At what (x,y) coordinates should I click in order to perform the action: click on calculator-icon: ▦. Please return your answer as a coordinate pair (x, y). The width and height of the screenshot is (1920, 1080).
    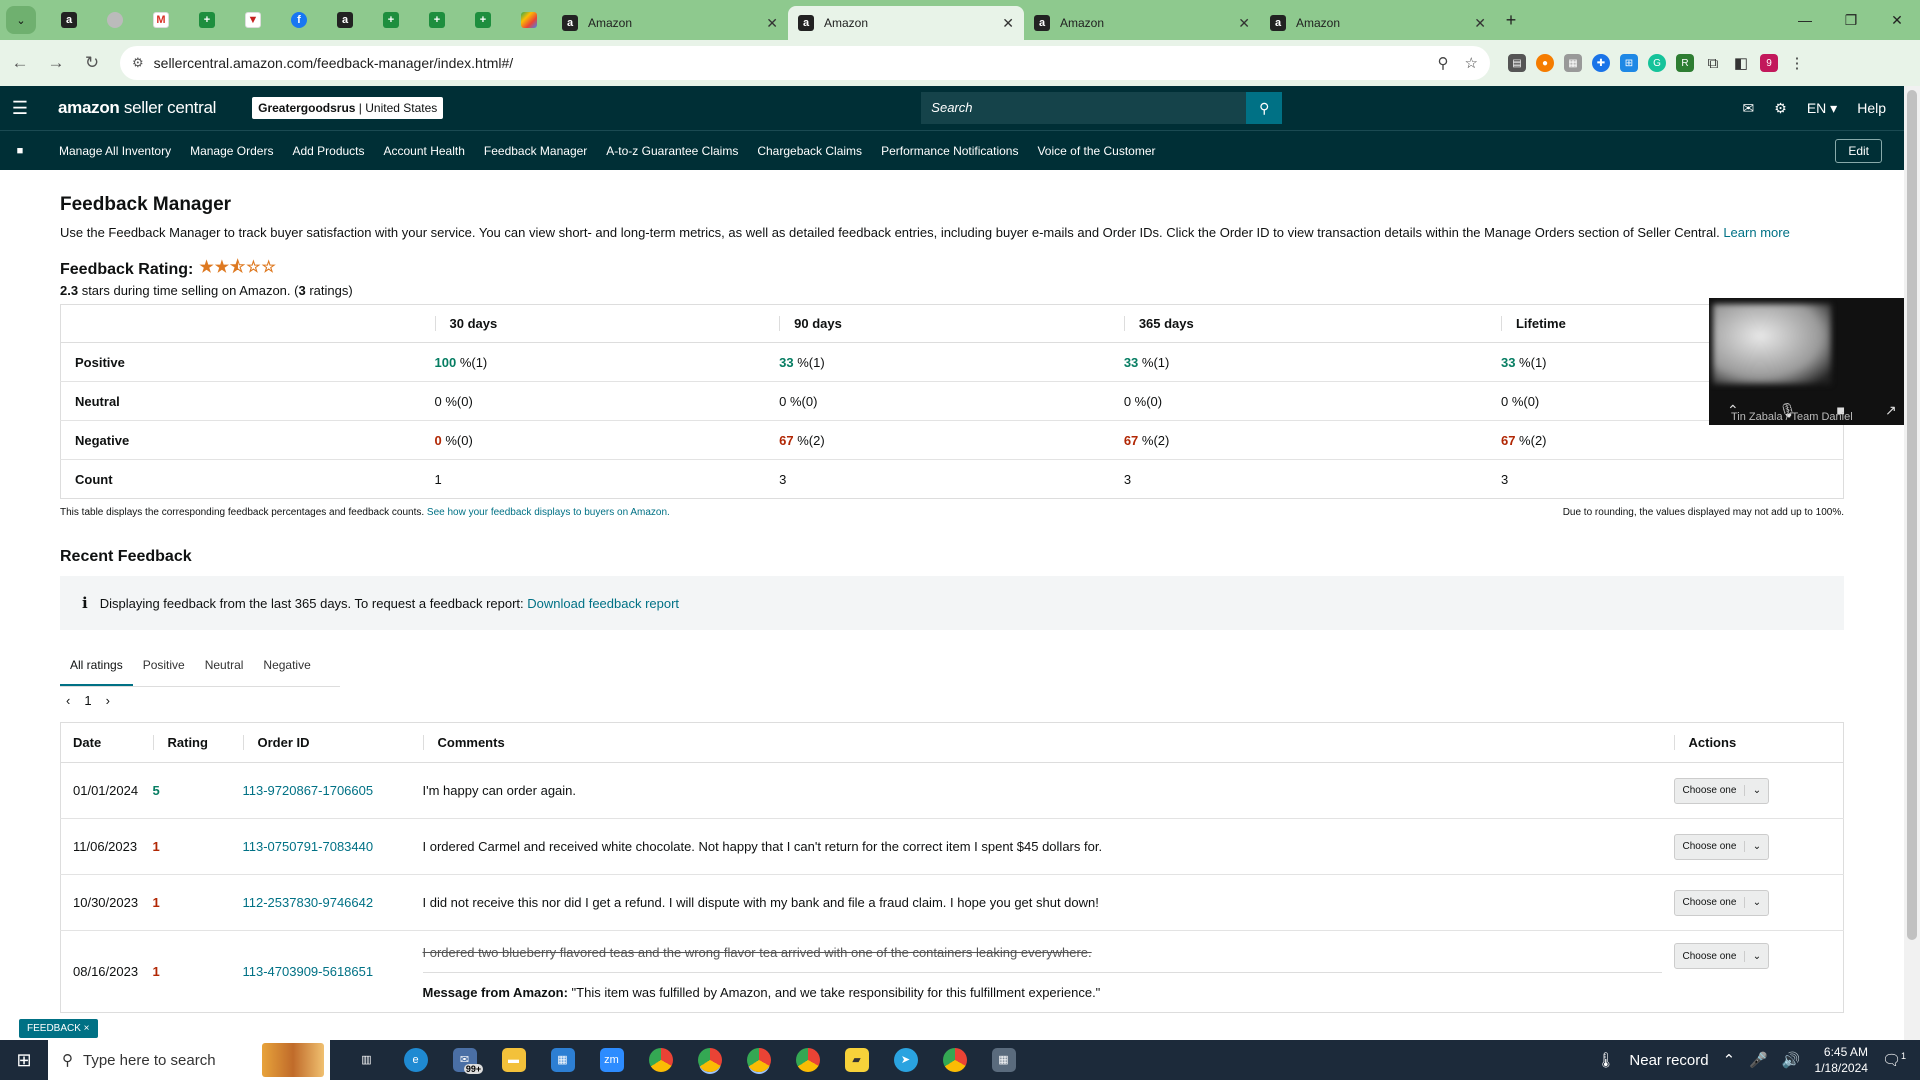
    Looking at the image, I should click on (1003, 1060).